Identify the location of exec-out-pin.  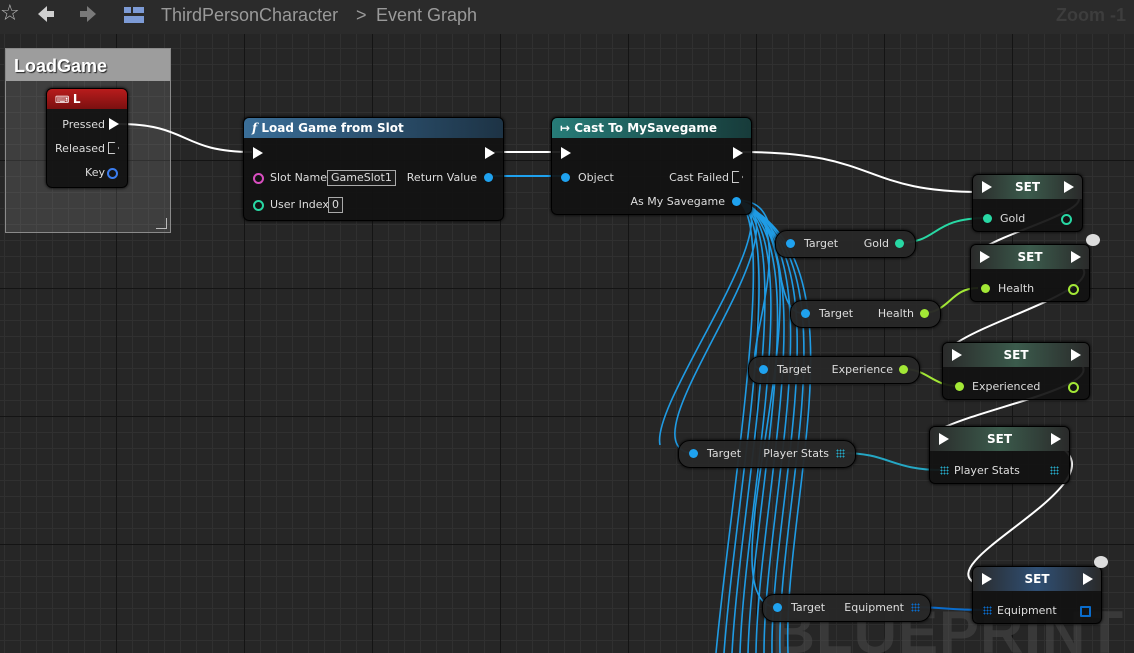
(490, 153).